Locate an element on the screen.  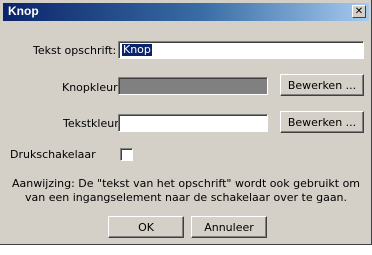
cancel-button: Annuleer is located at coordinates (229, 227).